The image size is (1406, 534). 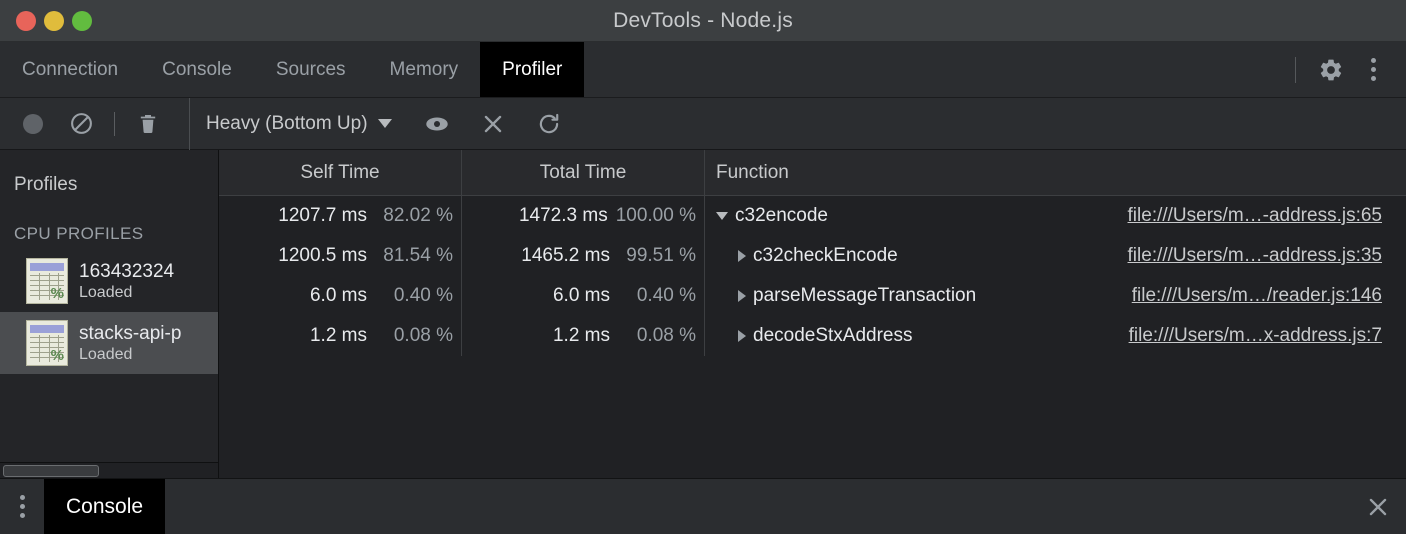 What do you see at coordinates (1267, 216) in the screenshot?
I see `source-link: file:///Users/m…-address.js:65` at bounding box center [1267, 216].